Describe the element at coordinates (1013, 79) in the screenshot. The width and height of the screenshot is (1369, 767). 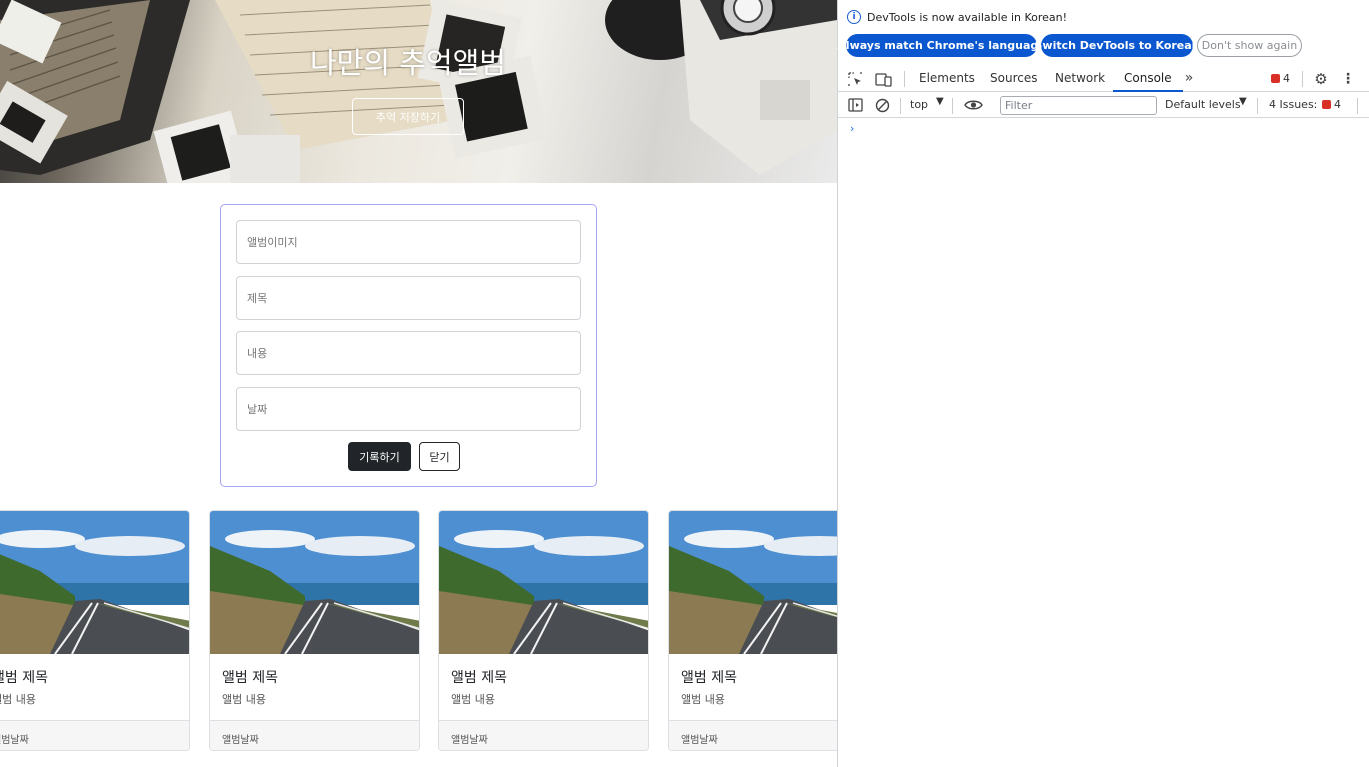
I see `tab-sources: Sources` at that location.